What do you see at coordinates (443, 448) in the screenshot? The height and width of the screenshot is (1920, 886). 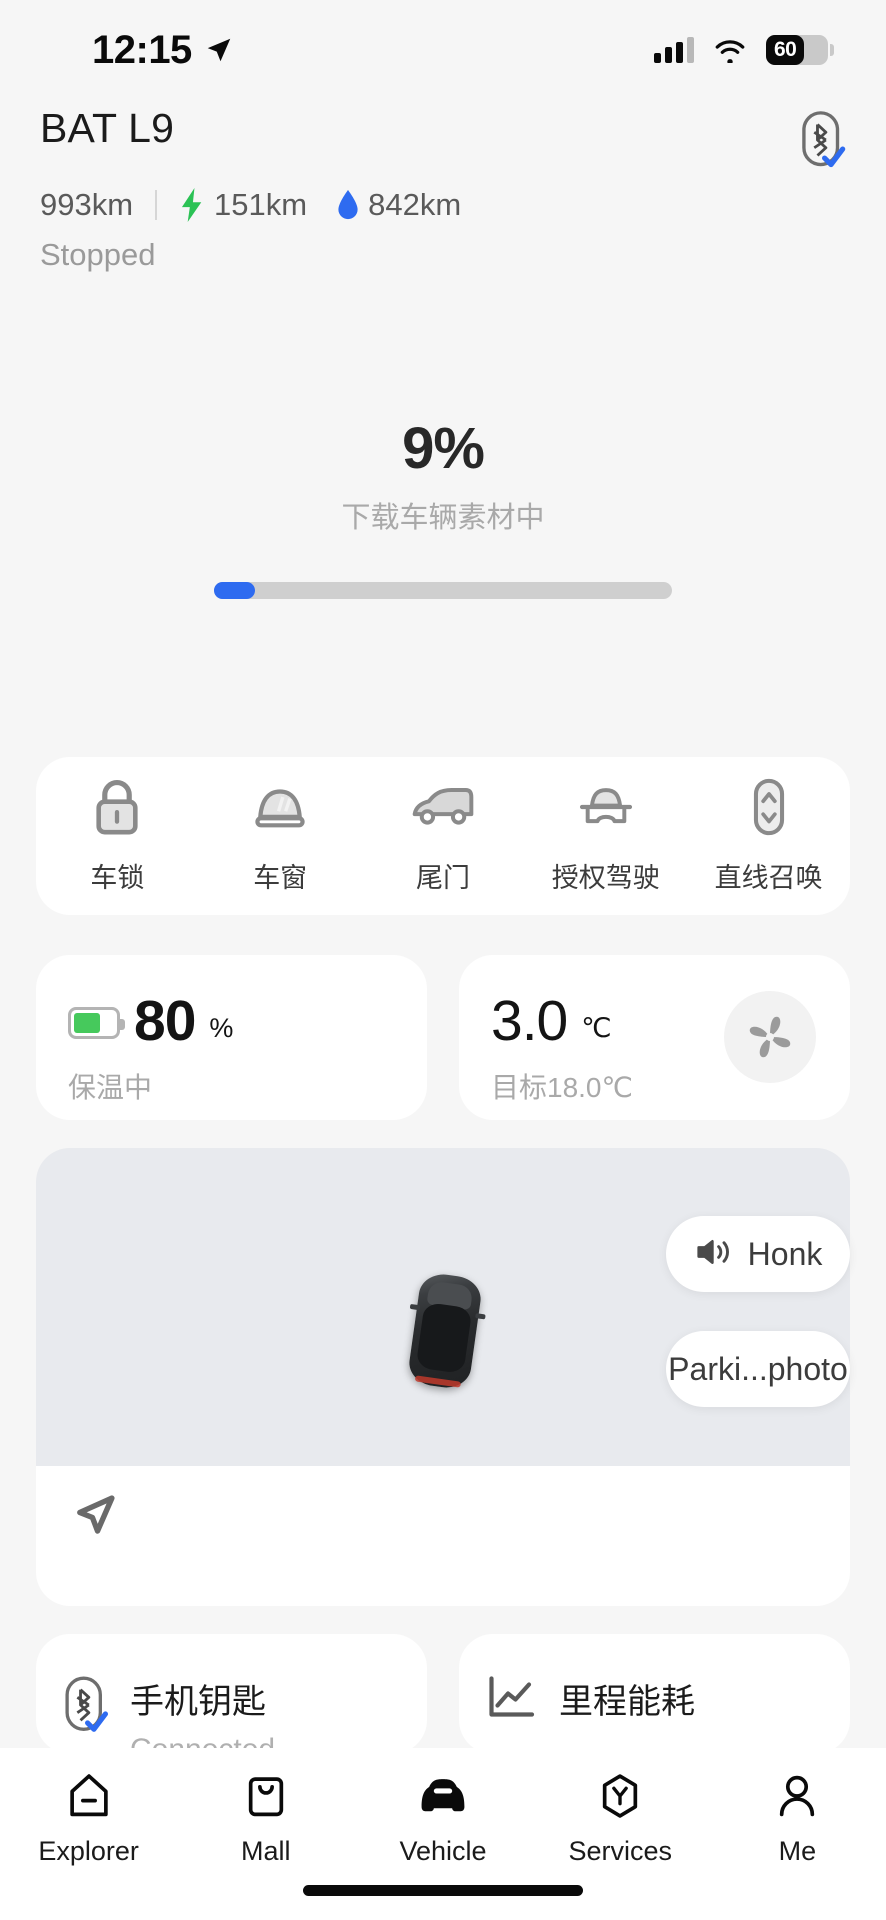 I see `progress-percent: 9%` at bounding box center [443, 448].